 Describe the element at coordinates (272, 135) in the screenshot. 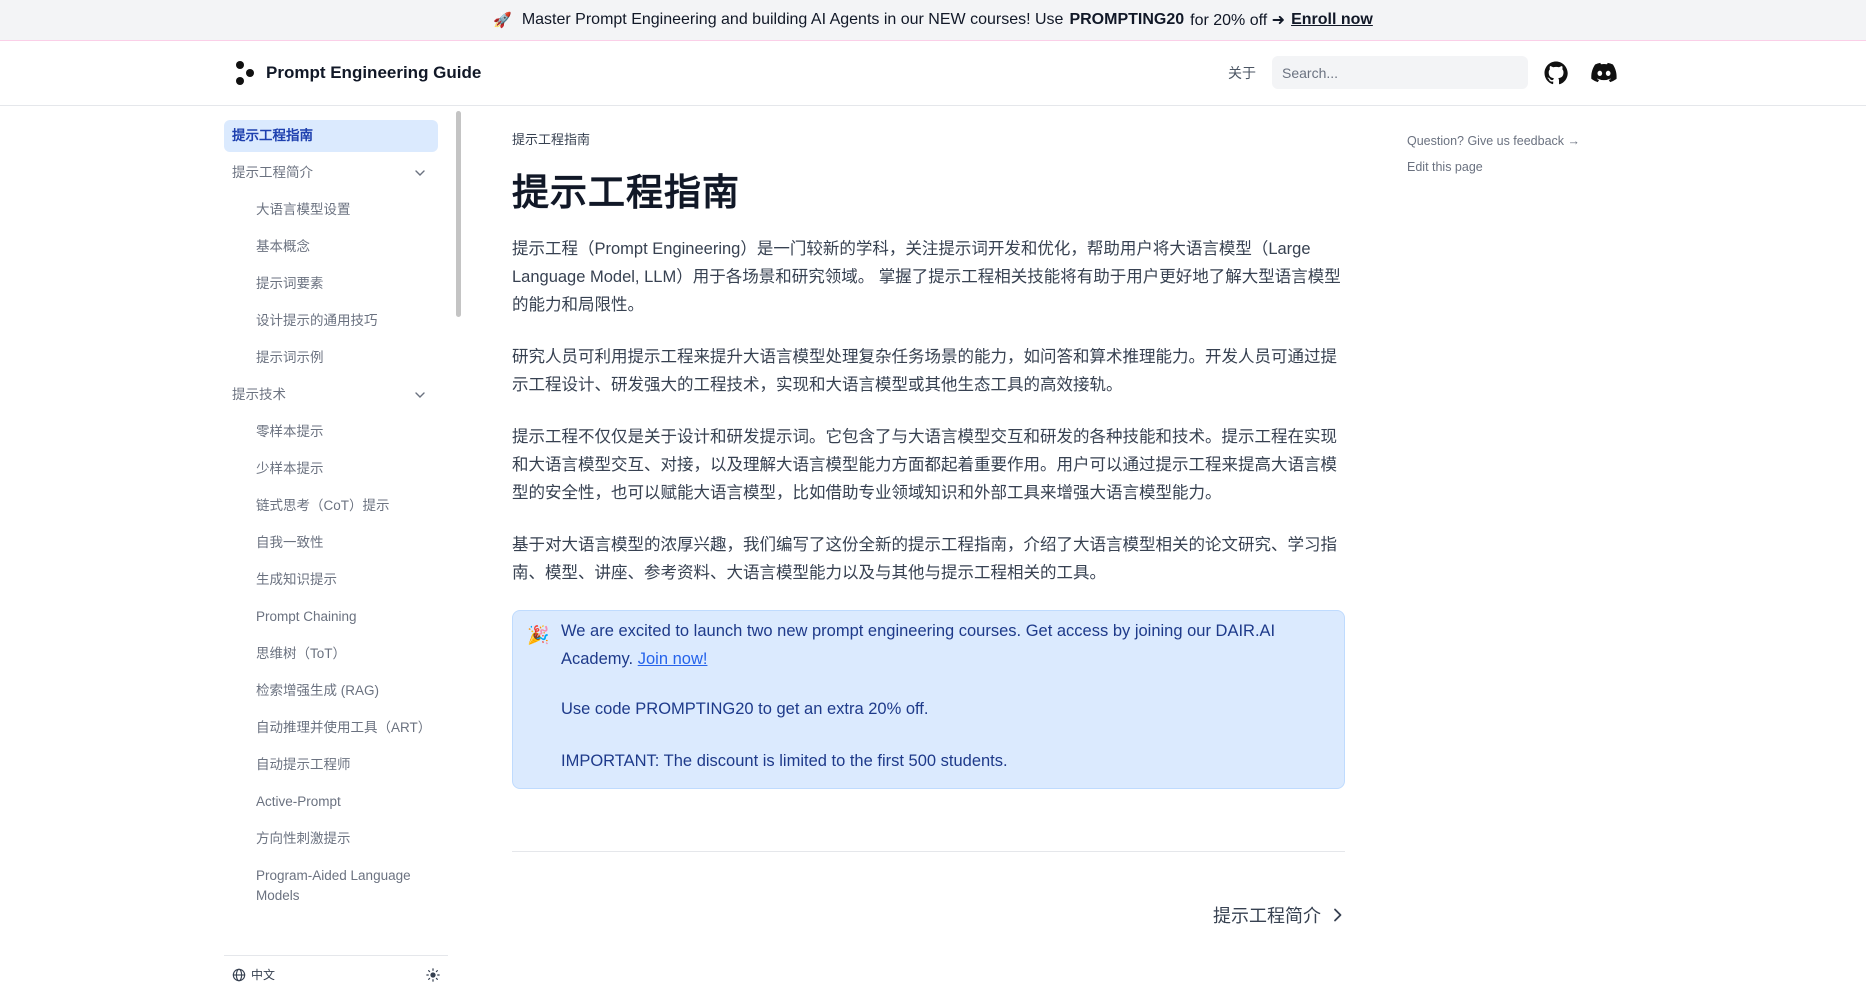

I see `sidebar-item-label: 提示工程指南` at that location.